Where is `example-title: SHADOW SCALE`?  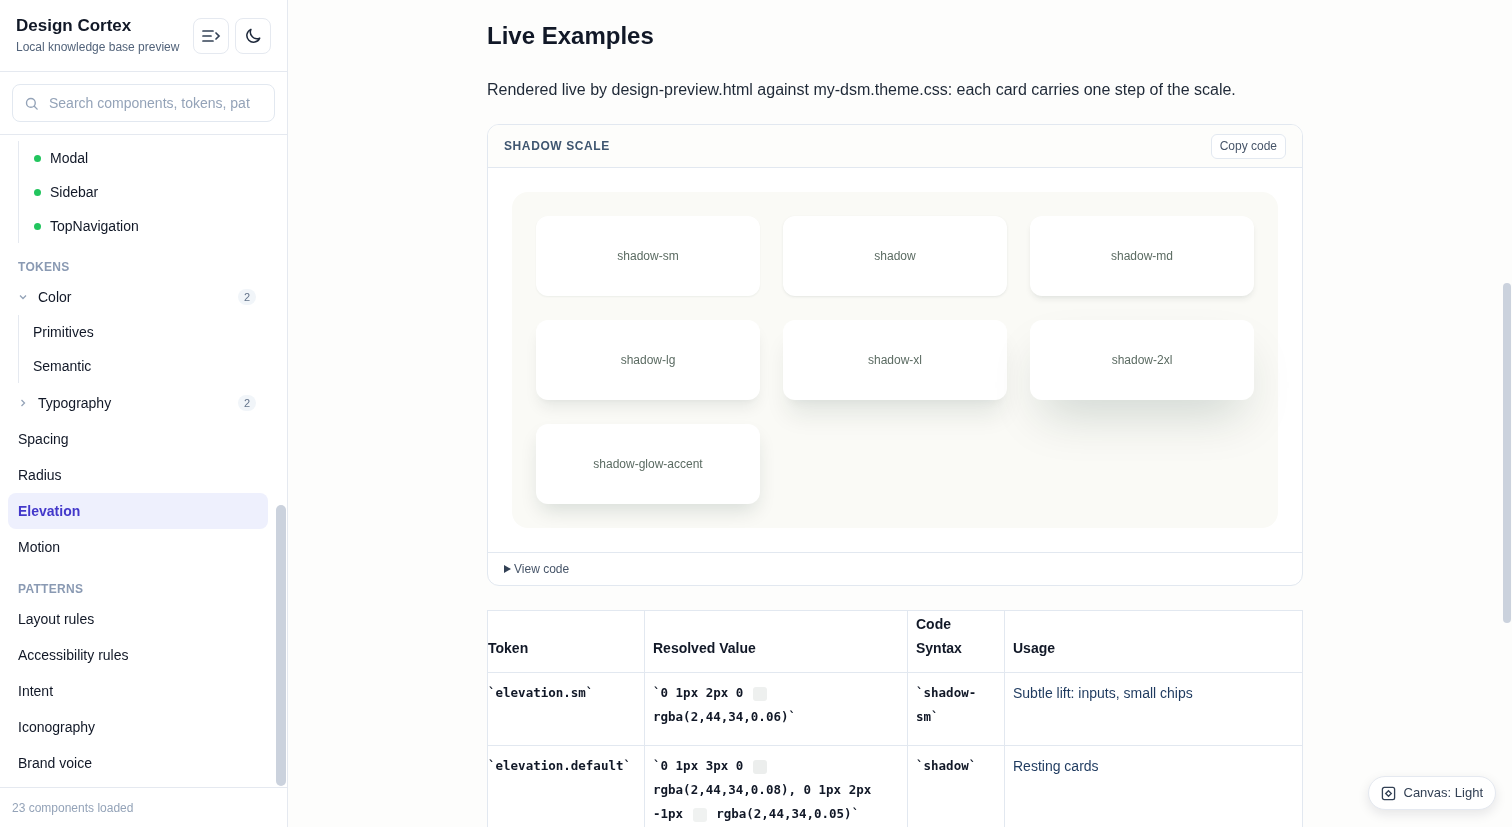 example-title: SHADOW SCALE is located at coordinates (557, 146).